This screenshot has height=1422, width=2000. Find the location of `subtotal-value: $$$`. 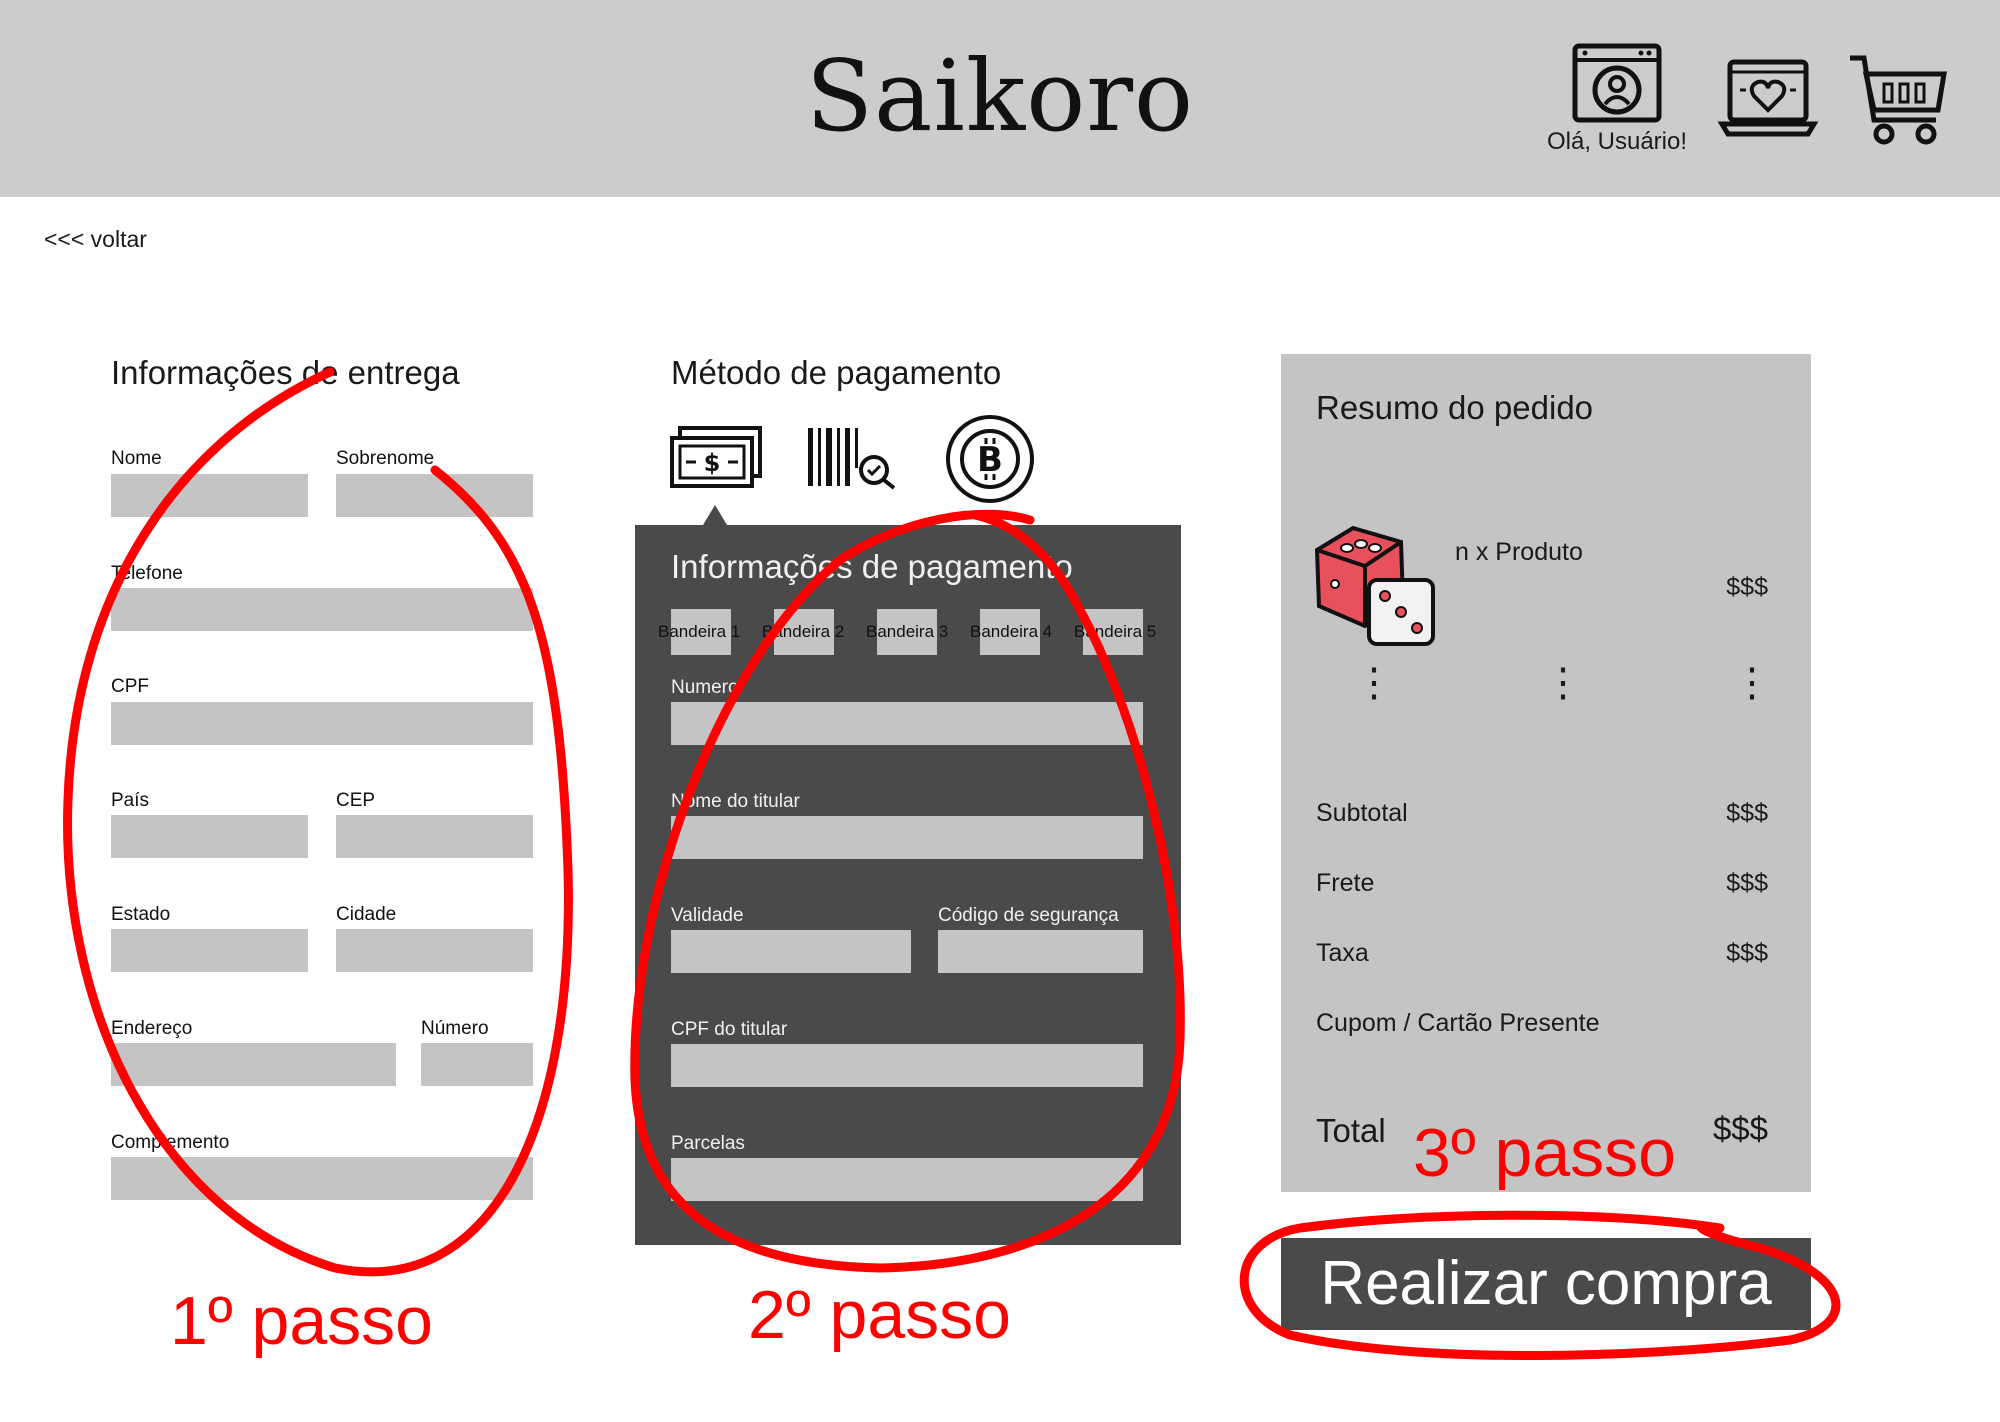

subtotal-value: $$$ is located at coordinates (1747, 813).